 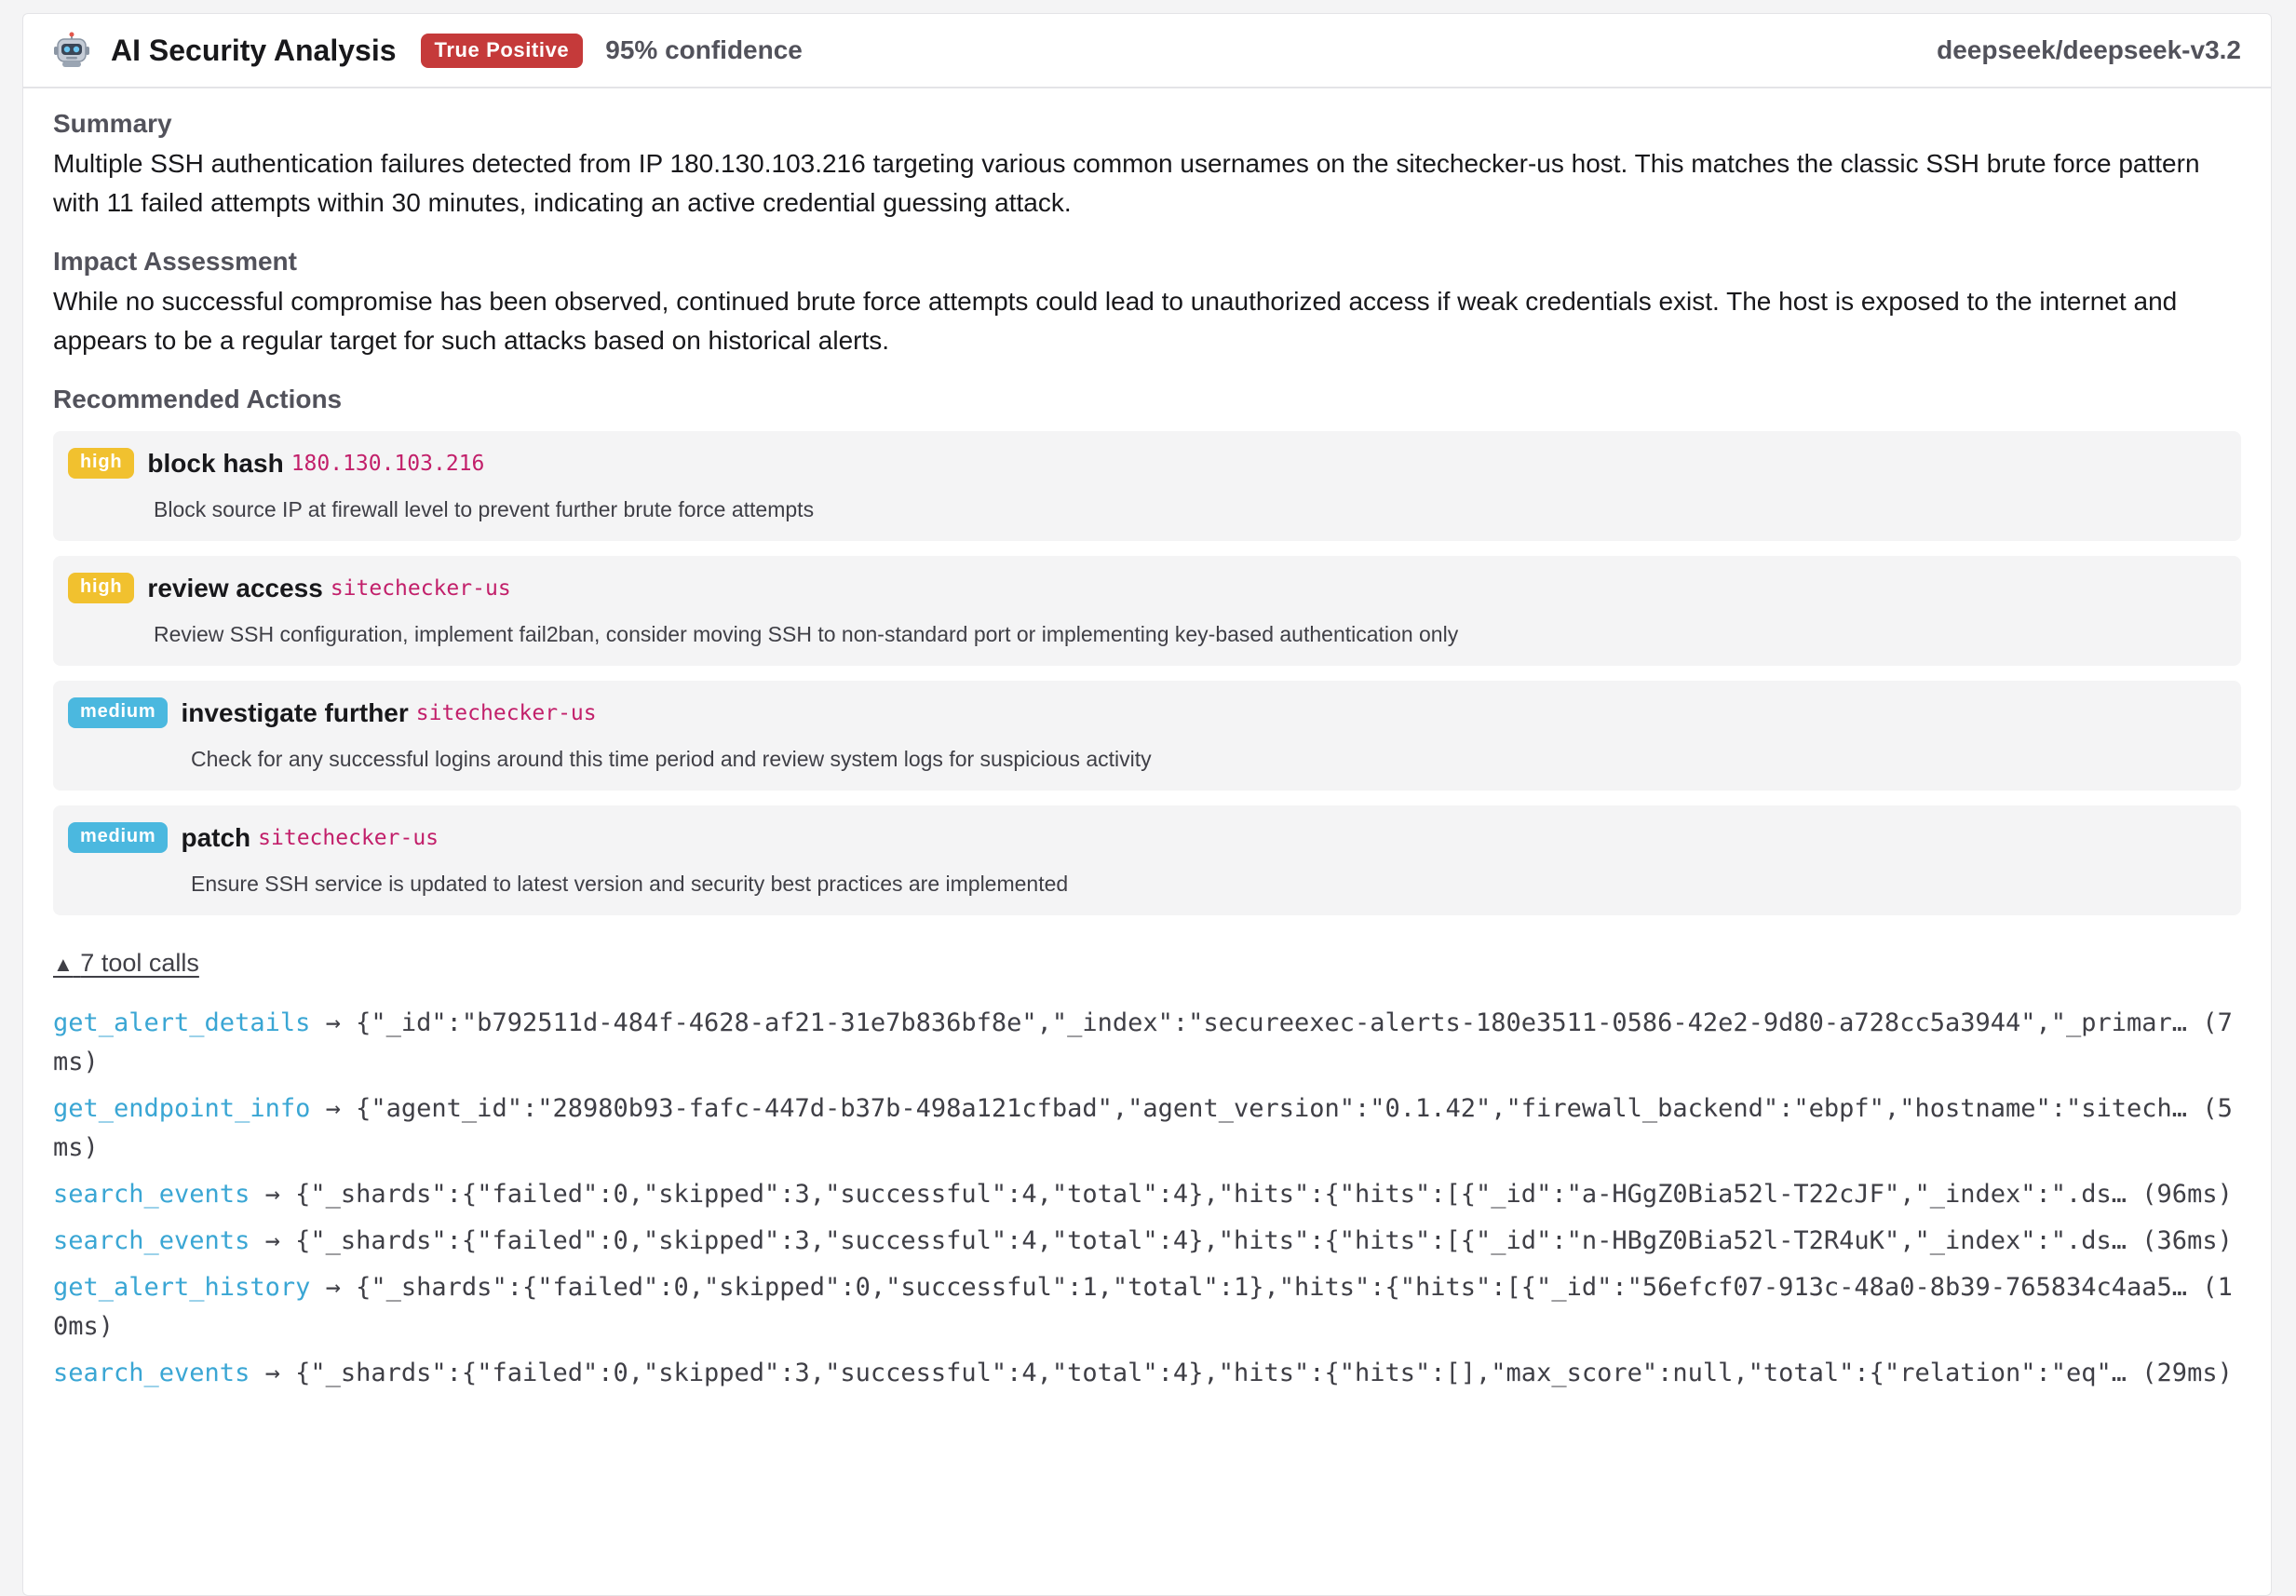 I want to click on triangle-up-icon: ▲, so click(x=64, y=964).